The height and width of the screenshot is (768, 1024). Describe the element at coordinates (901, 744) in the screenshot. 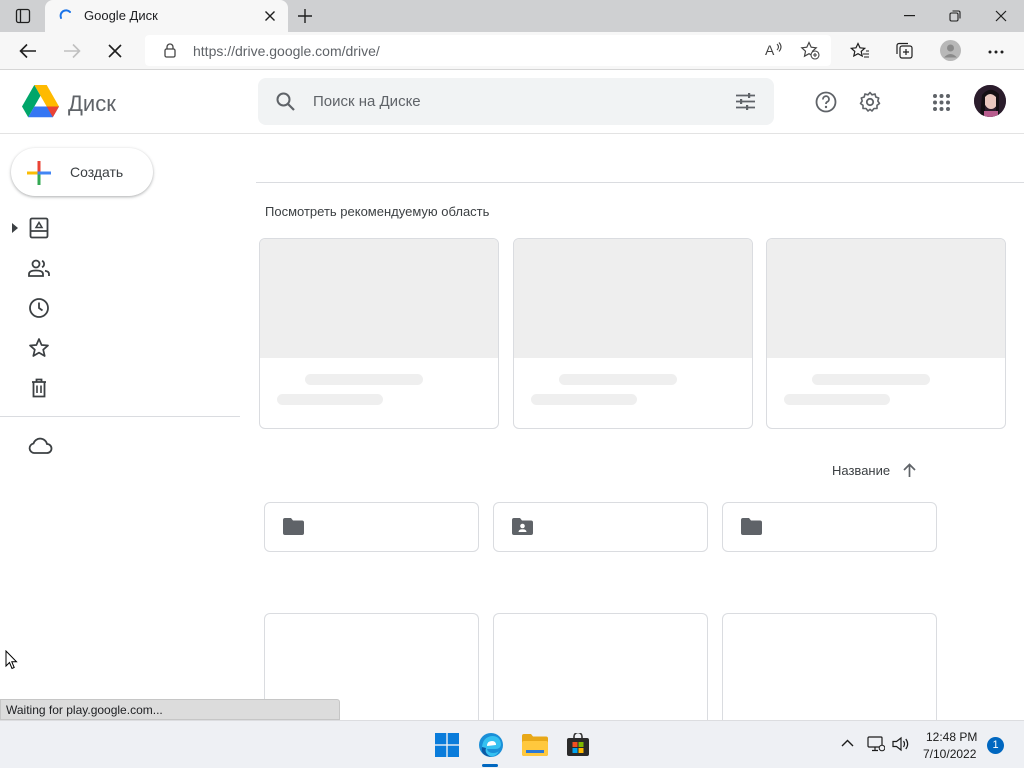

I see `volume-icon` at that location.